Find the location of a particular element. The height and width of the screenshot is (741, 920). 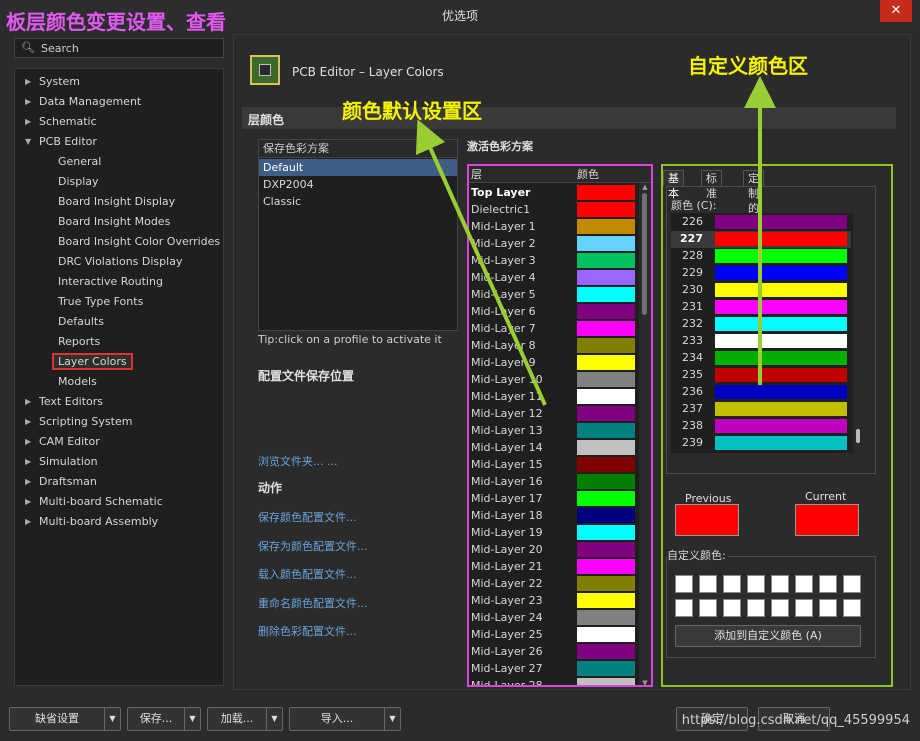

tab-basic: 基本 is located at coordinates (673, 185).